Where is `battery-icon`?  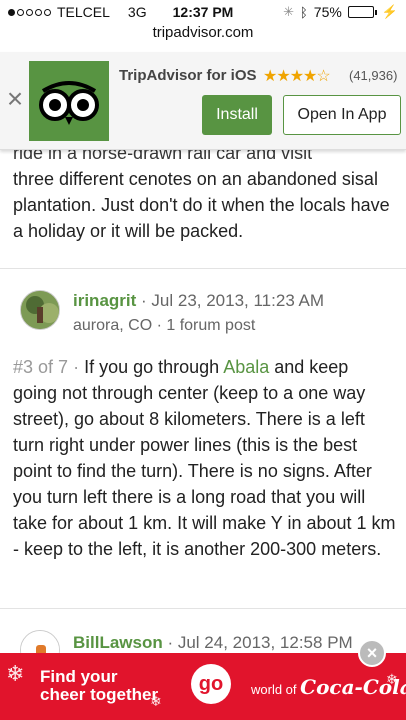
battery-icon is located at coordinates (362, 12).